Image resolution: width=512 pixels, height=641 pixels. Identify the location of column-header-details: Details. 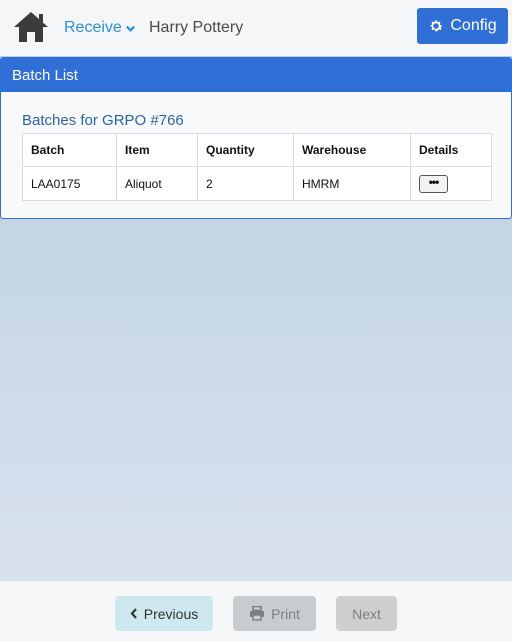
(451, 150).